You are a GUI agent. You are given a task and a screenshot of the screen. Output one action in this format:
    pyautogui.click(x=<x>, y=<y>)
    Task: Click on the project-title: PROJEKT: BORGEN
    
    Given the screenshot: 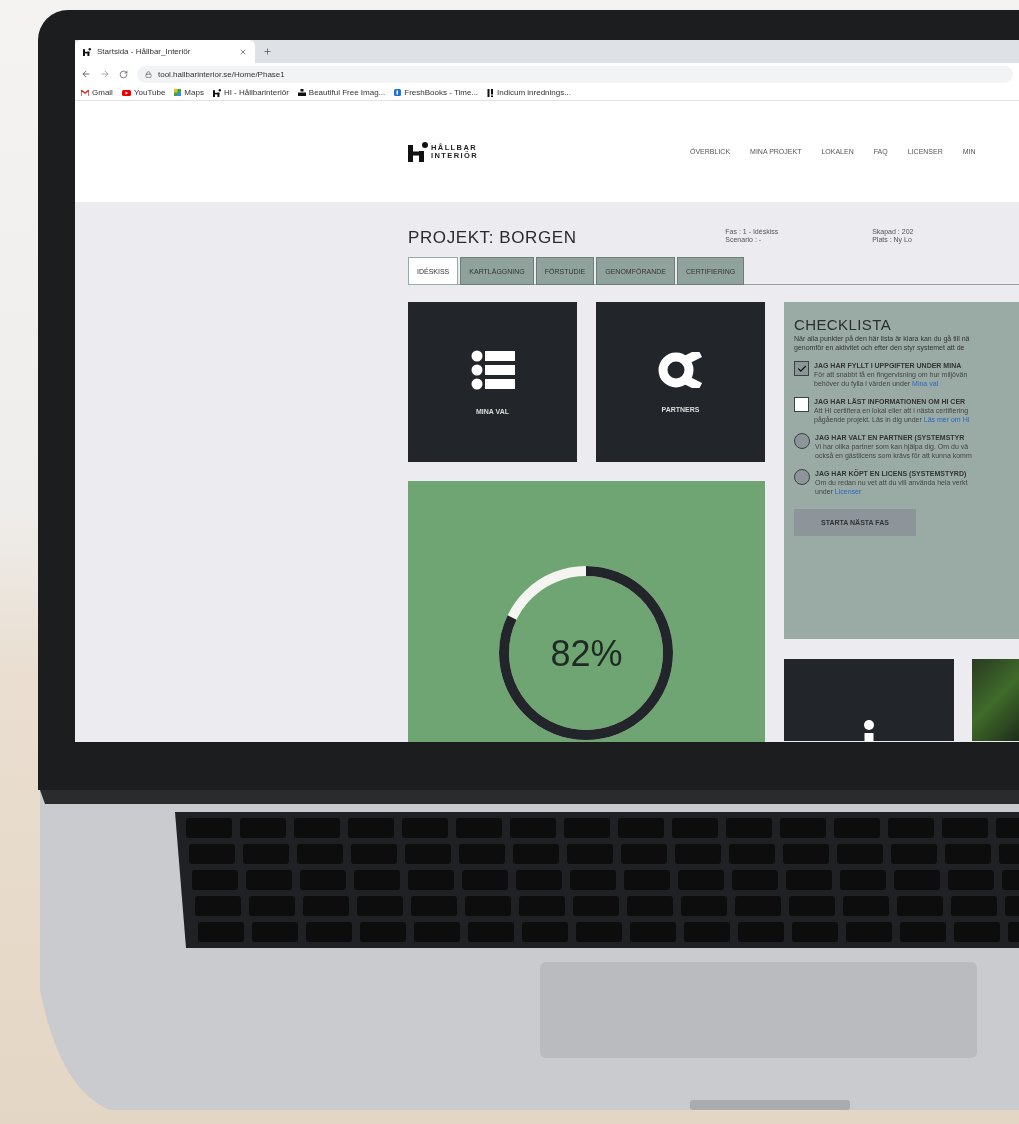 What is the action you would take?
    pyautogui.click(x=493, y=237)
    